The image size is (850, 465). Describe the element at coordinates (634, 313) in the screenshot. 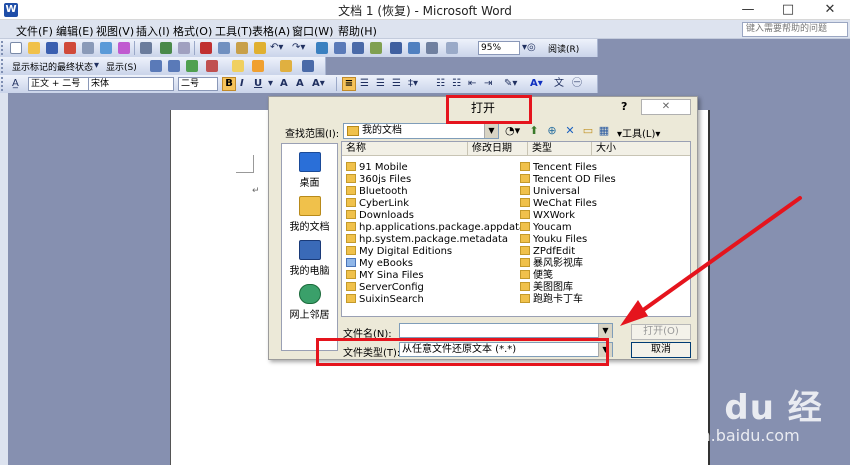

I see `annotation-arrow-head` at that location.